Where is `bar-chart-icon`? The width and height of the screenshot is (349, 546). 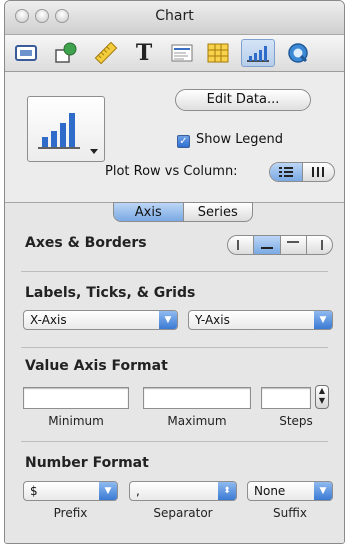
bar-chart-icon is located at coordinates (68, 133).